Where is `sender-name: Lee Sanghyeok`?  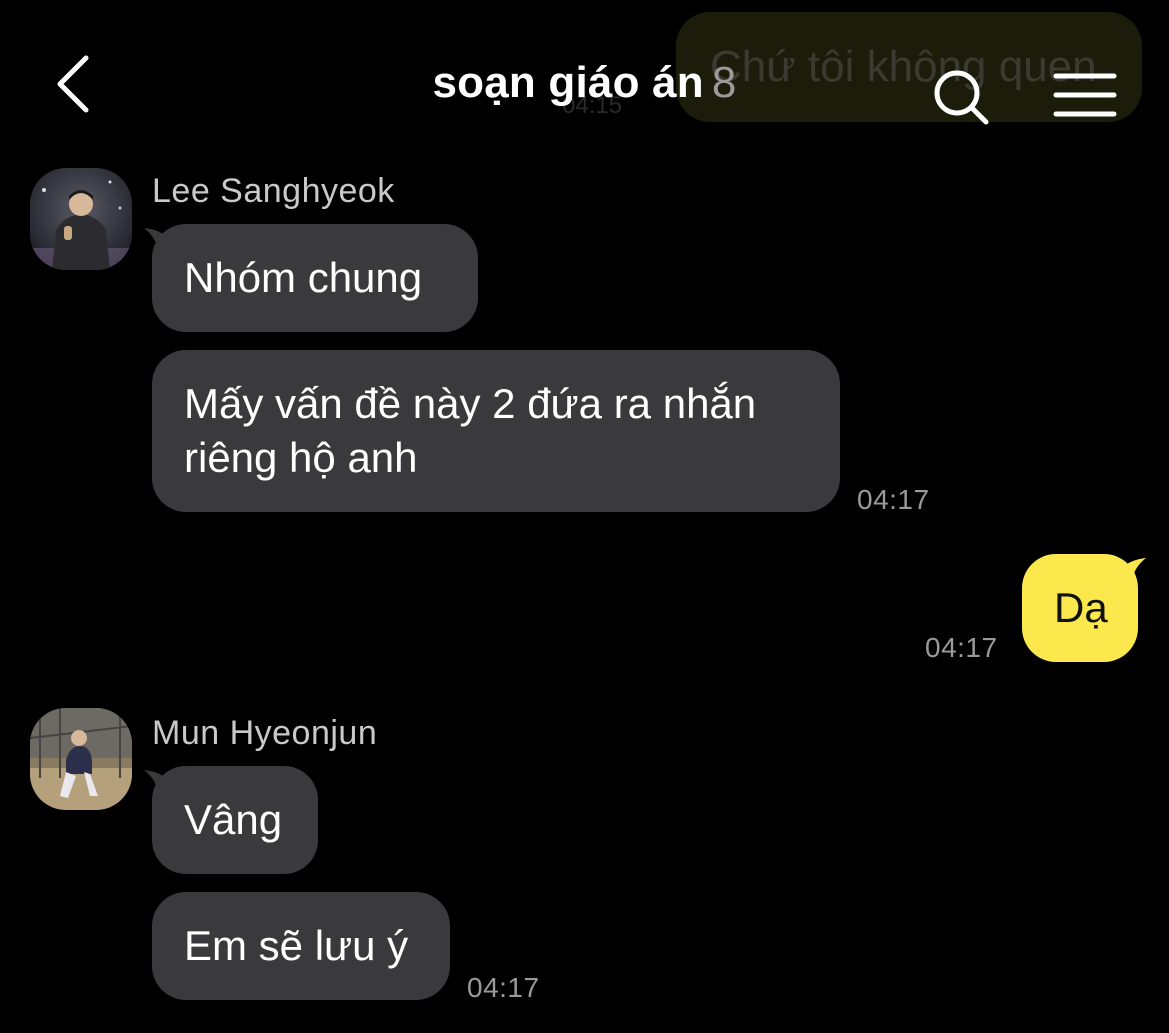
sender-name: Lee Sanghyeok is located at coordinates (273, 191).